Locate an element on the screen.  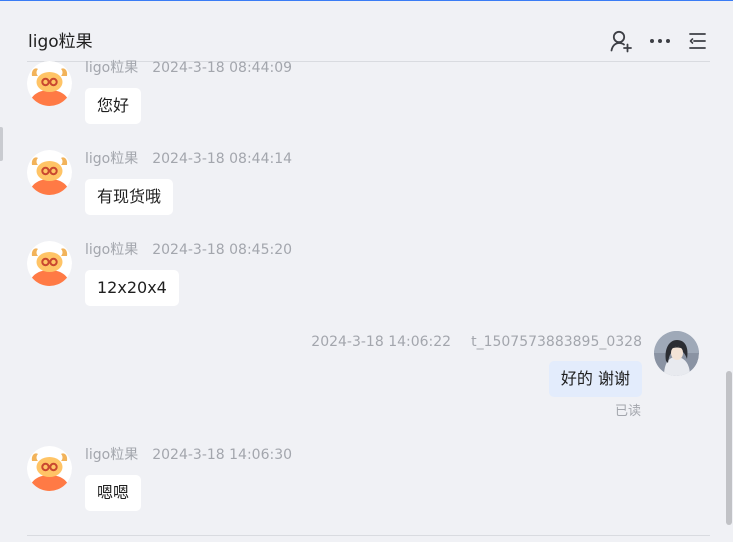
message-meta: ligo粒果 2024-3-18 08:45:20 is located at coordinates (188, 250).